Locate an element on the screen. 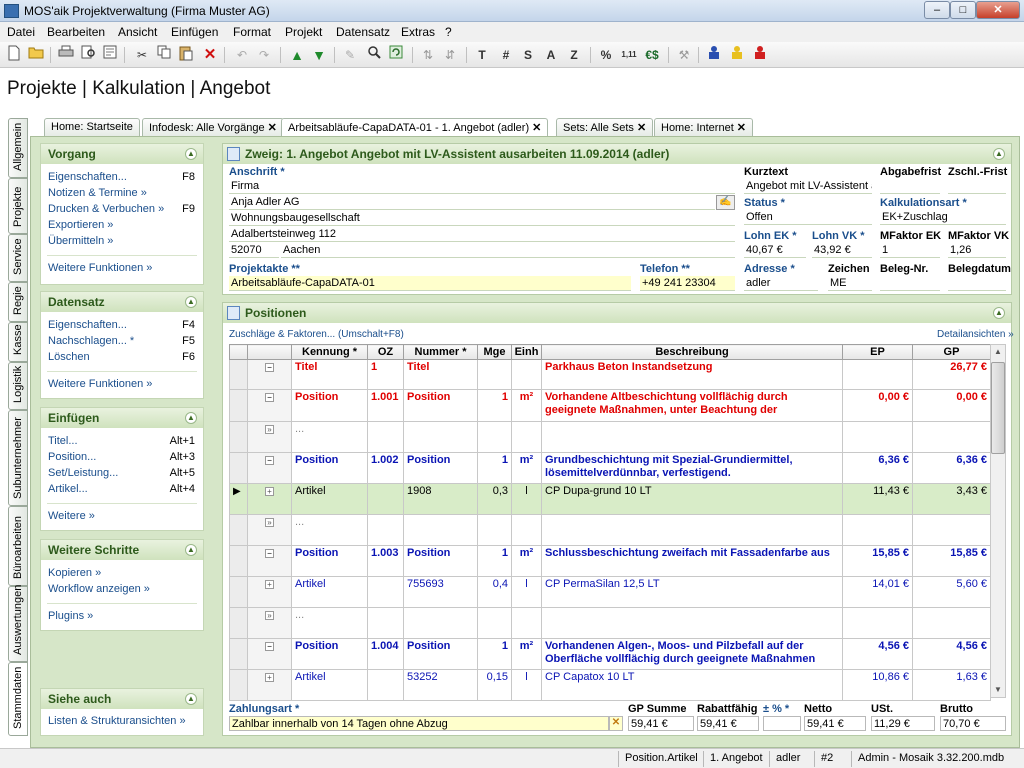  tab-sets: Sets: Alle Sets ✕ is located at coordinates (605, 127).